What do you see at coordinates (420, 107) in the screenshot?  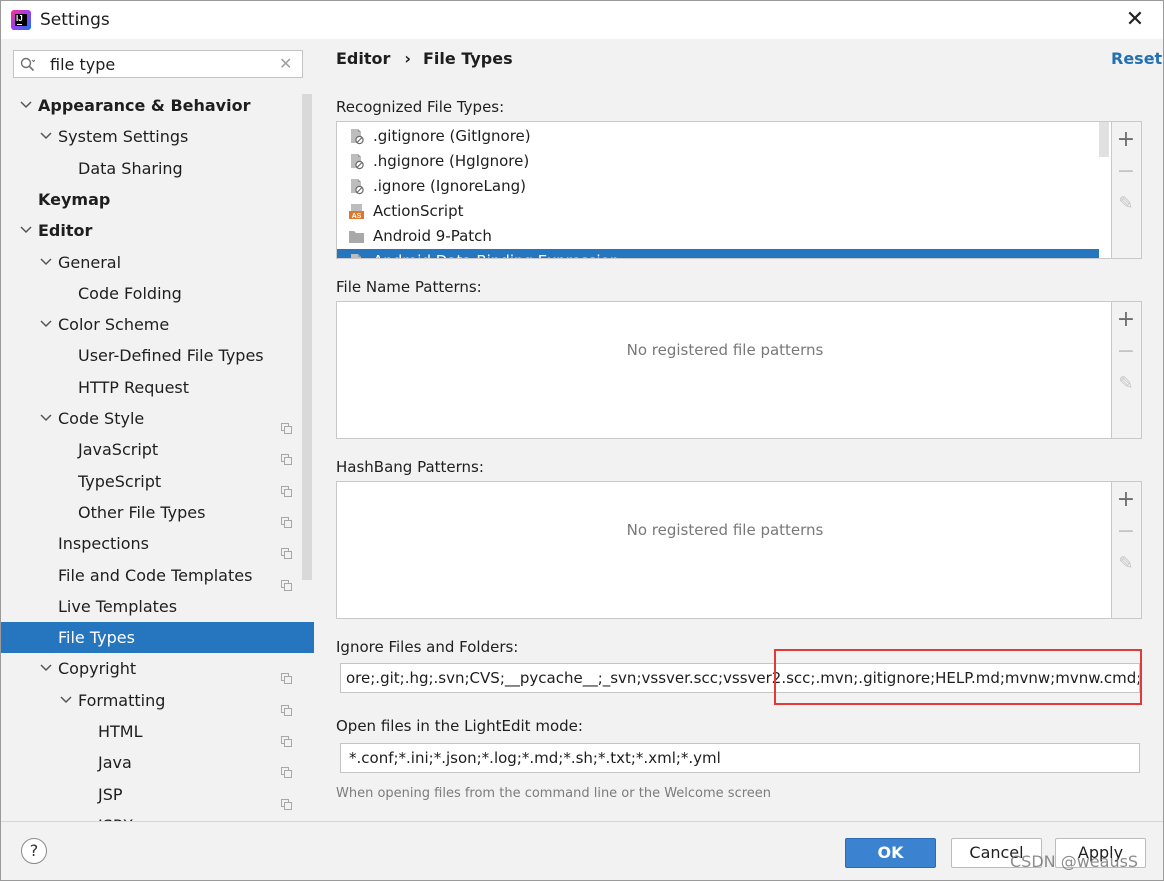 I see `recognized-file-types-label: Recognized File Types:` at bounding box center [420, 107].